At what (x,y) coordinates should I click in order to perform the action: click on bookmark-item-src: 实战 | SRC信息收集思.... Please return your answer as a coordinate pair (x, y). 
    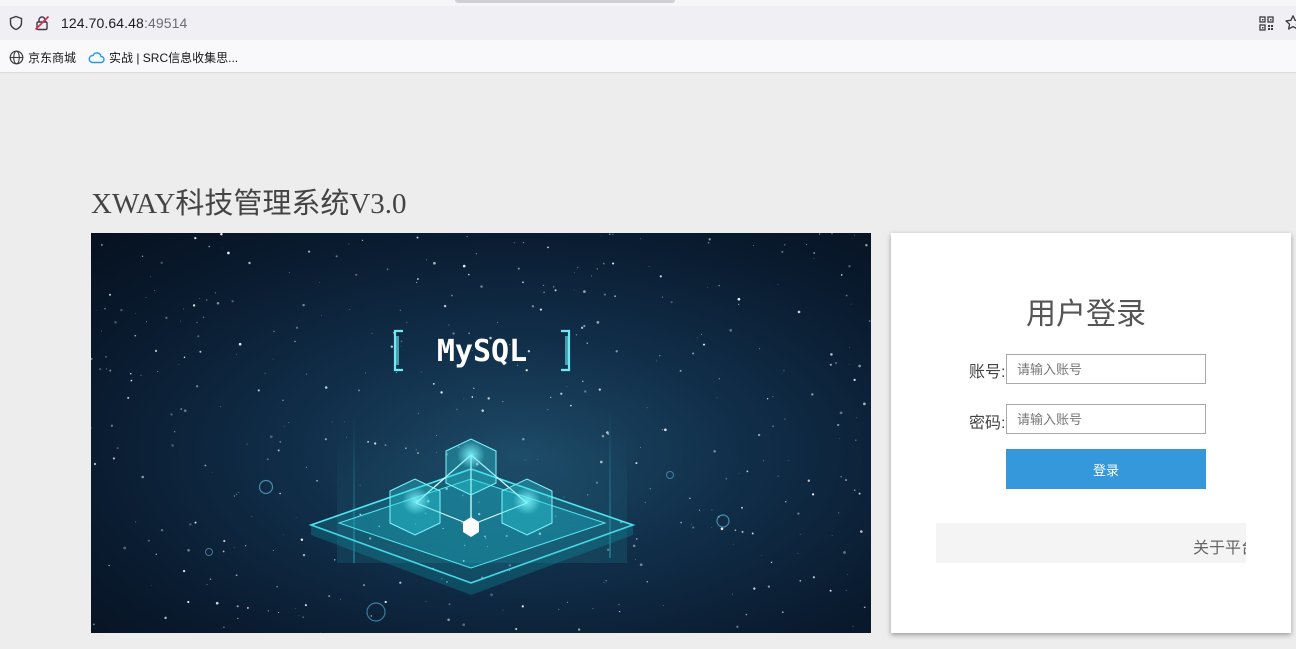
    Looking at the image, I should click on (163, 57).